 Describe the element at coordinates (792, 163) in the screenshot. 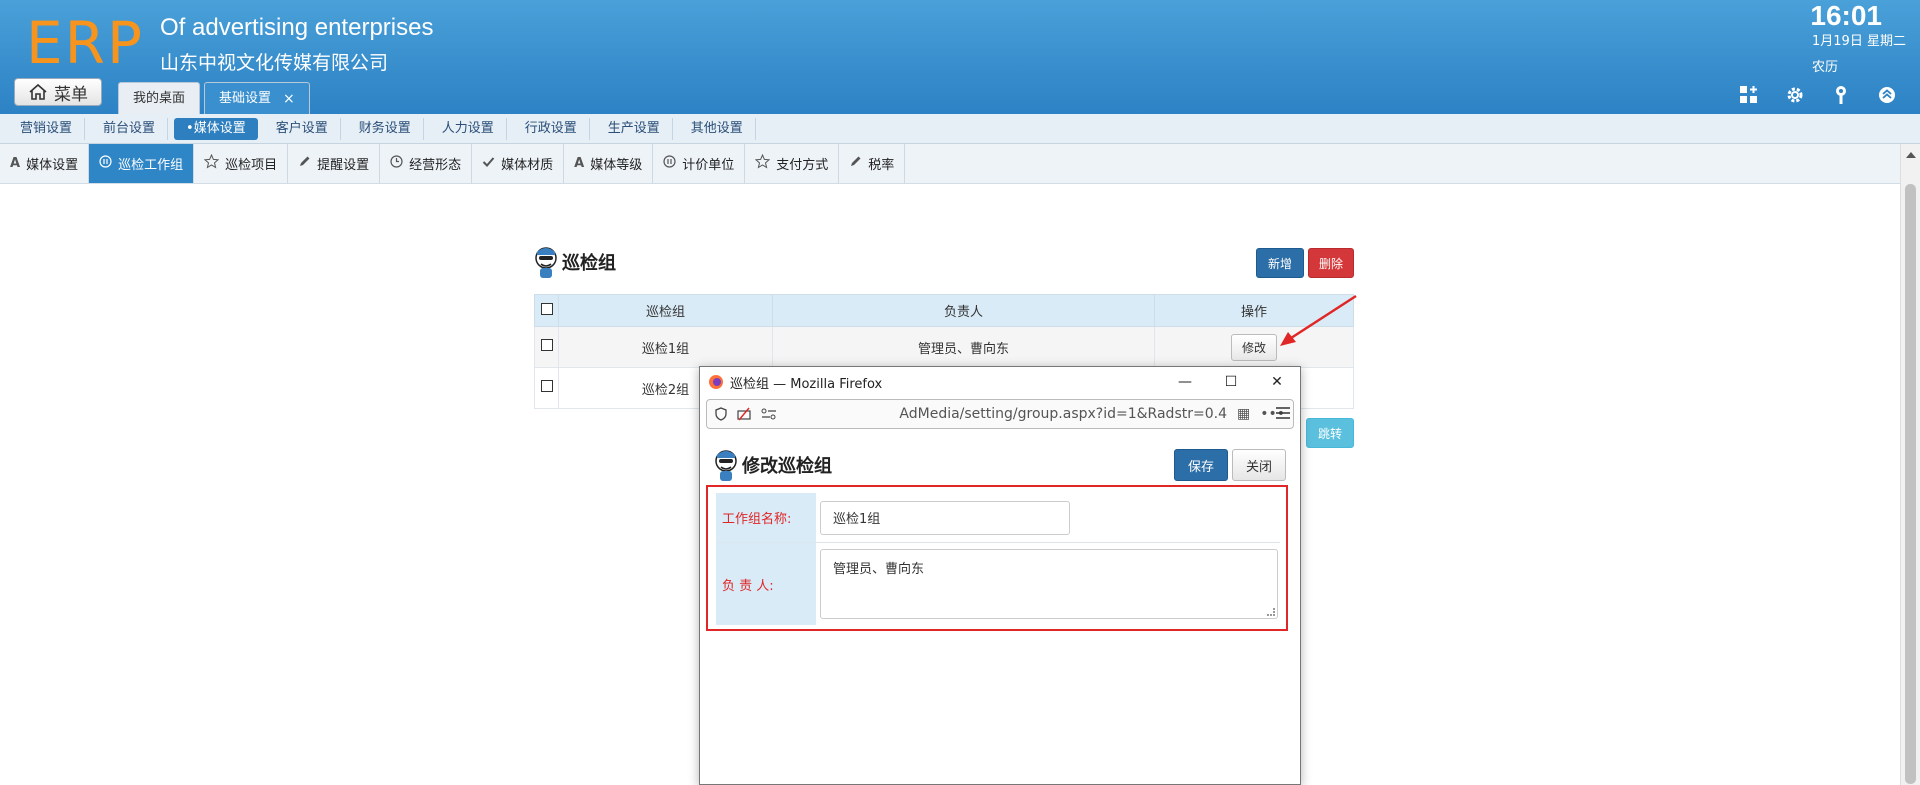

I see `subnav-payment-method: 支付方式` at that location.